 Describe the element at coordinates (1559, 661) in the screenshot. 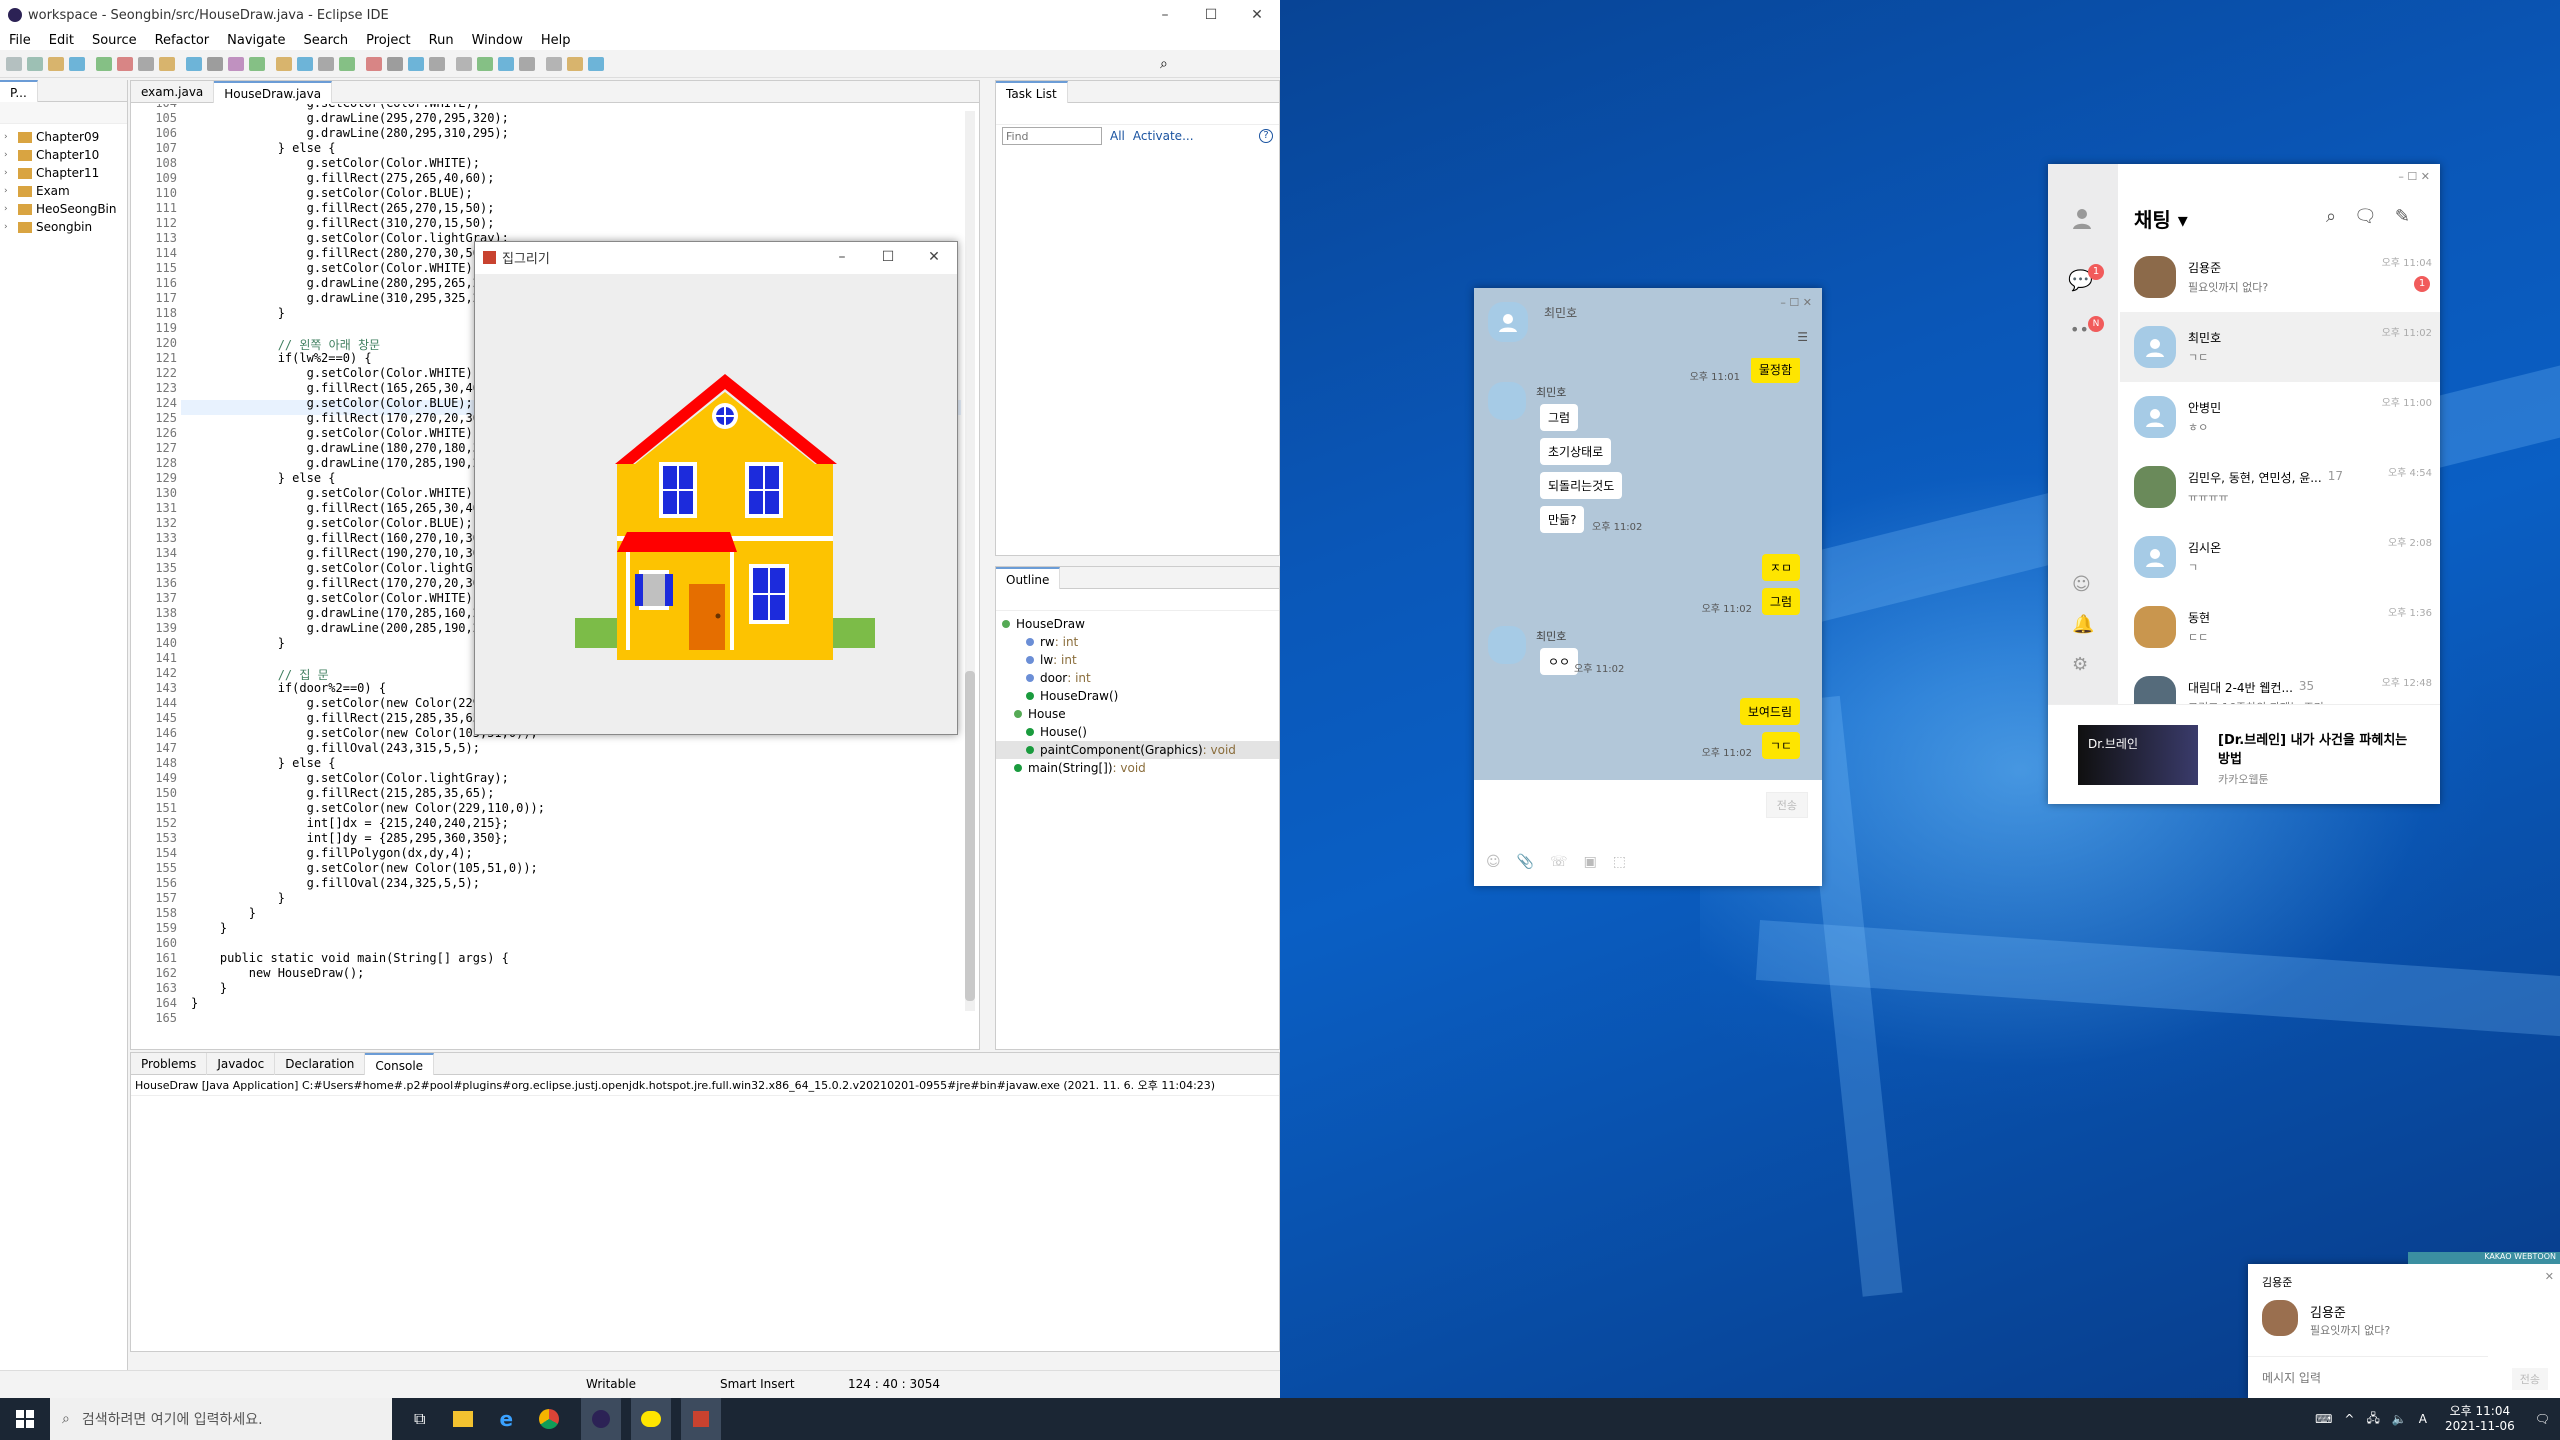

I see `chat-bubble: ㅇㅇ` at that location.